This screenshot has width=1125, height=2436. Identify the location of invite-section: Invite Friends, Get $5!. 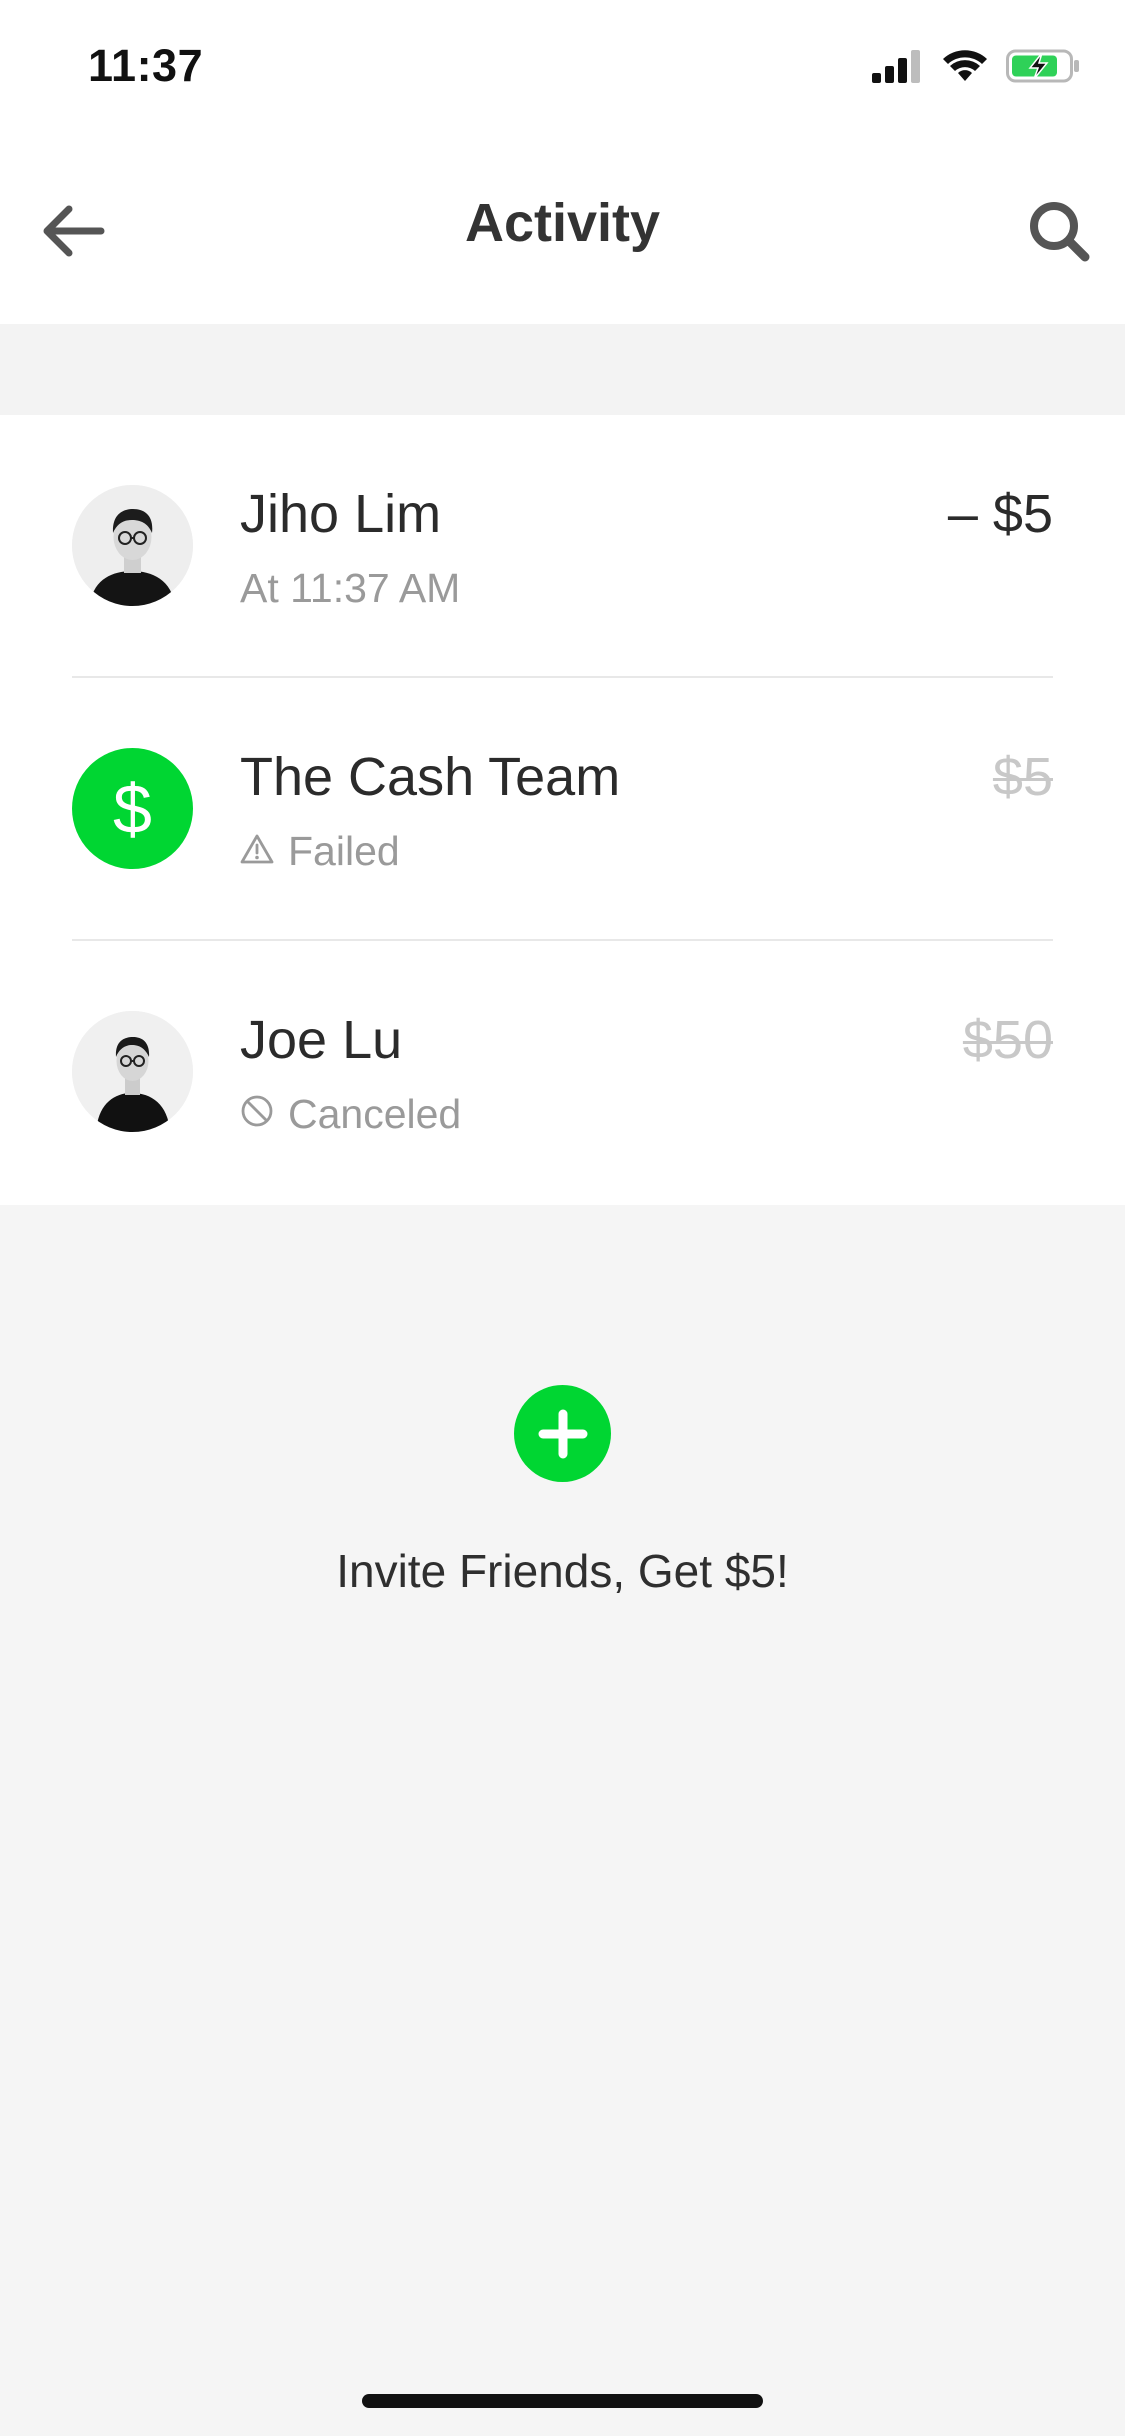
(562, 1491).